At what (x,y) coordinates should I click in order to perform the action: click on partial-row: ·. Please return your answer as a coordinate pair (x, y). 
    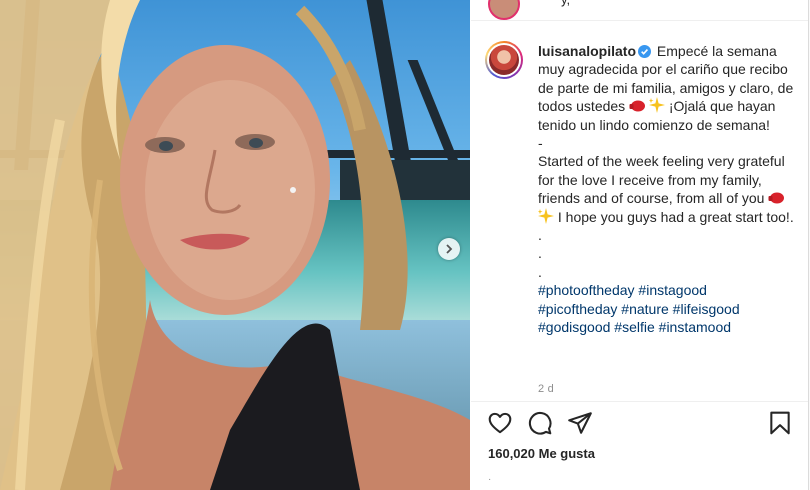
    Looking at the image, I should click on (490, 479).